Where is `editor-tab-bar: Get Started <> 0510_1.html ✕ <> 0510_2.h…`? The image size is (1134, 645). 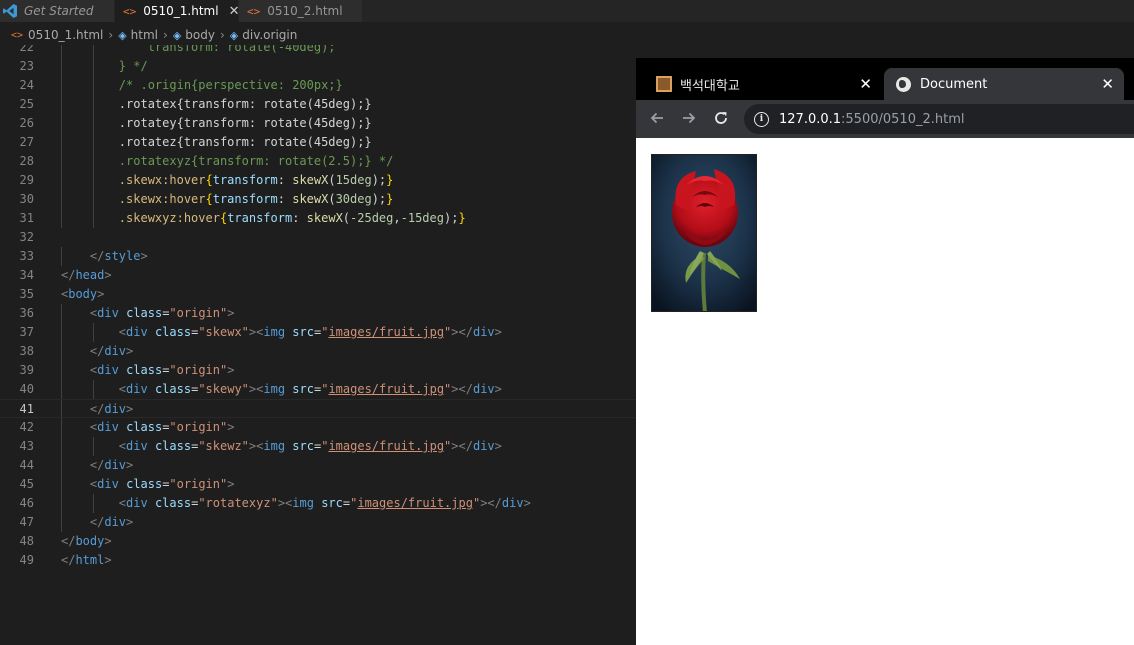 editor-tab-bar: Get Started <> 0510_1.html ✕ <> 0510_2.h… is located at coordinates (567, 11).